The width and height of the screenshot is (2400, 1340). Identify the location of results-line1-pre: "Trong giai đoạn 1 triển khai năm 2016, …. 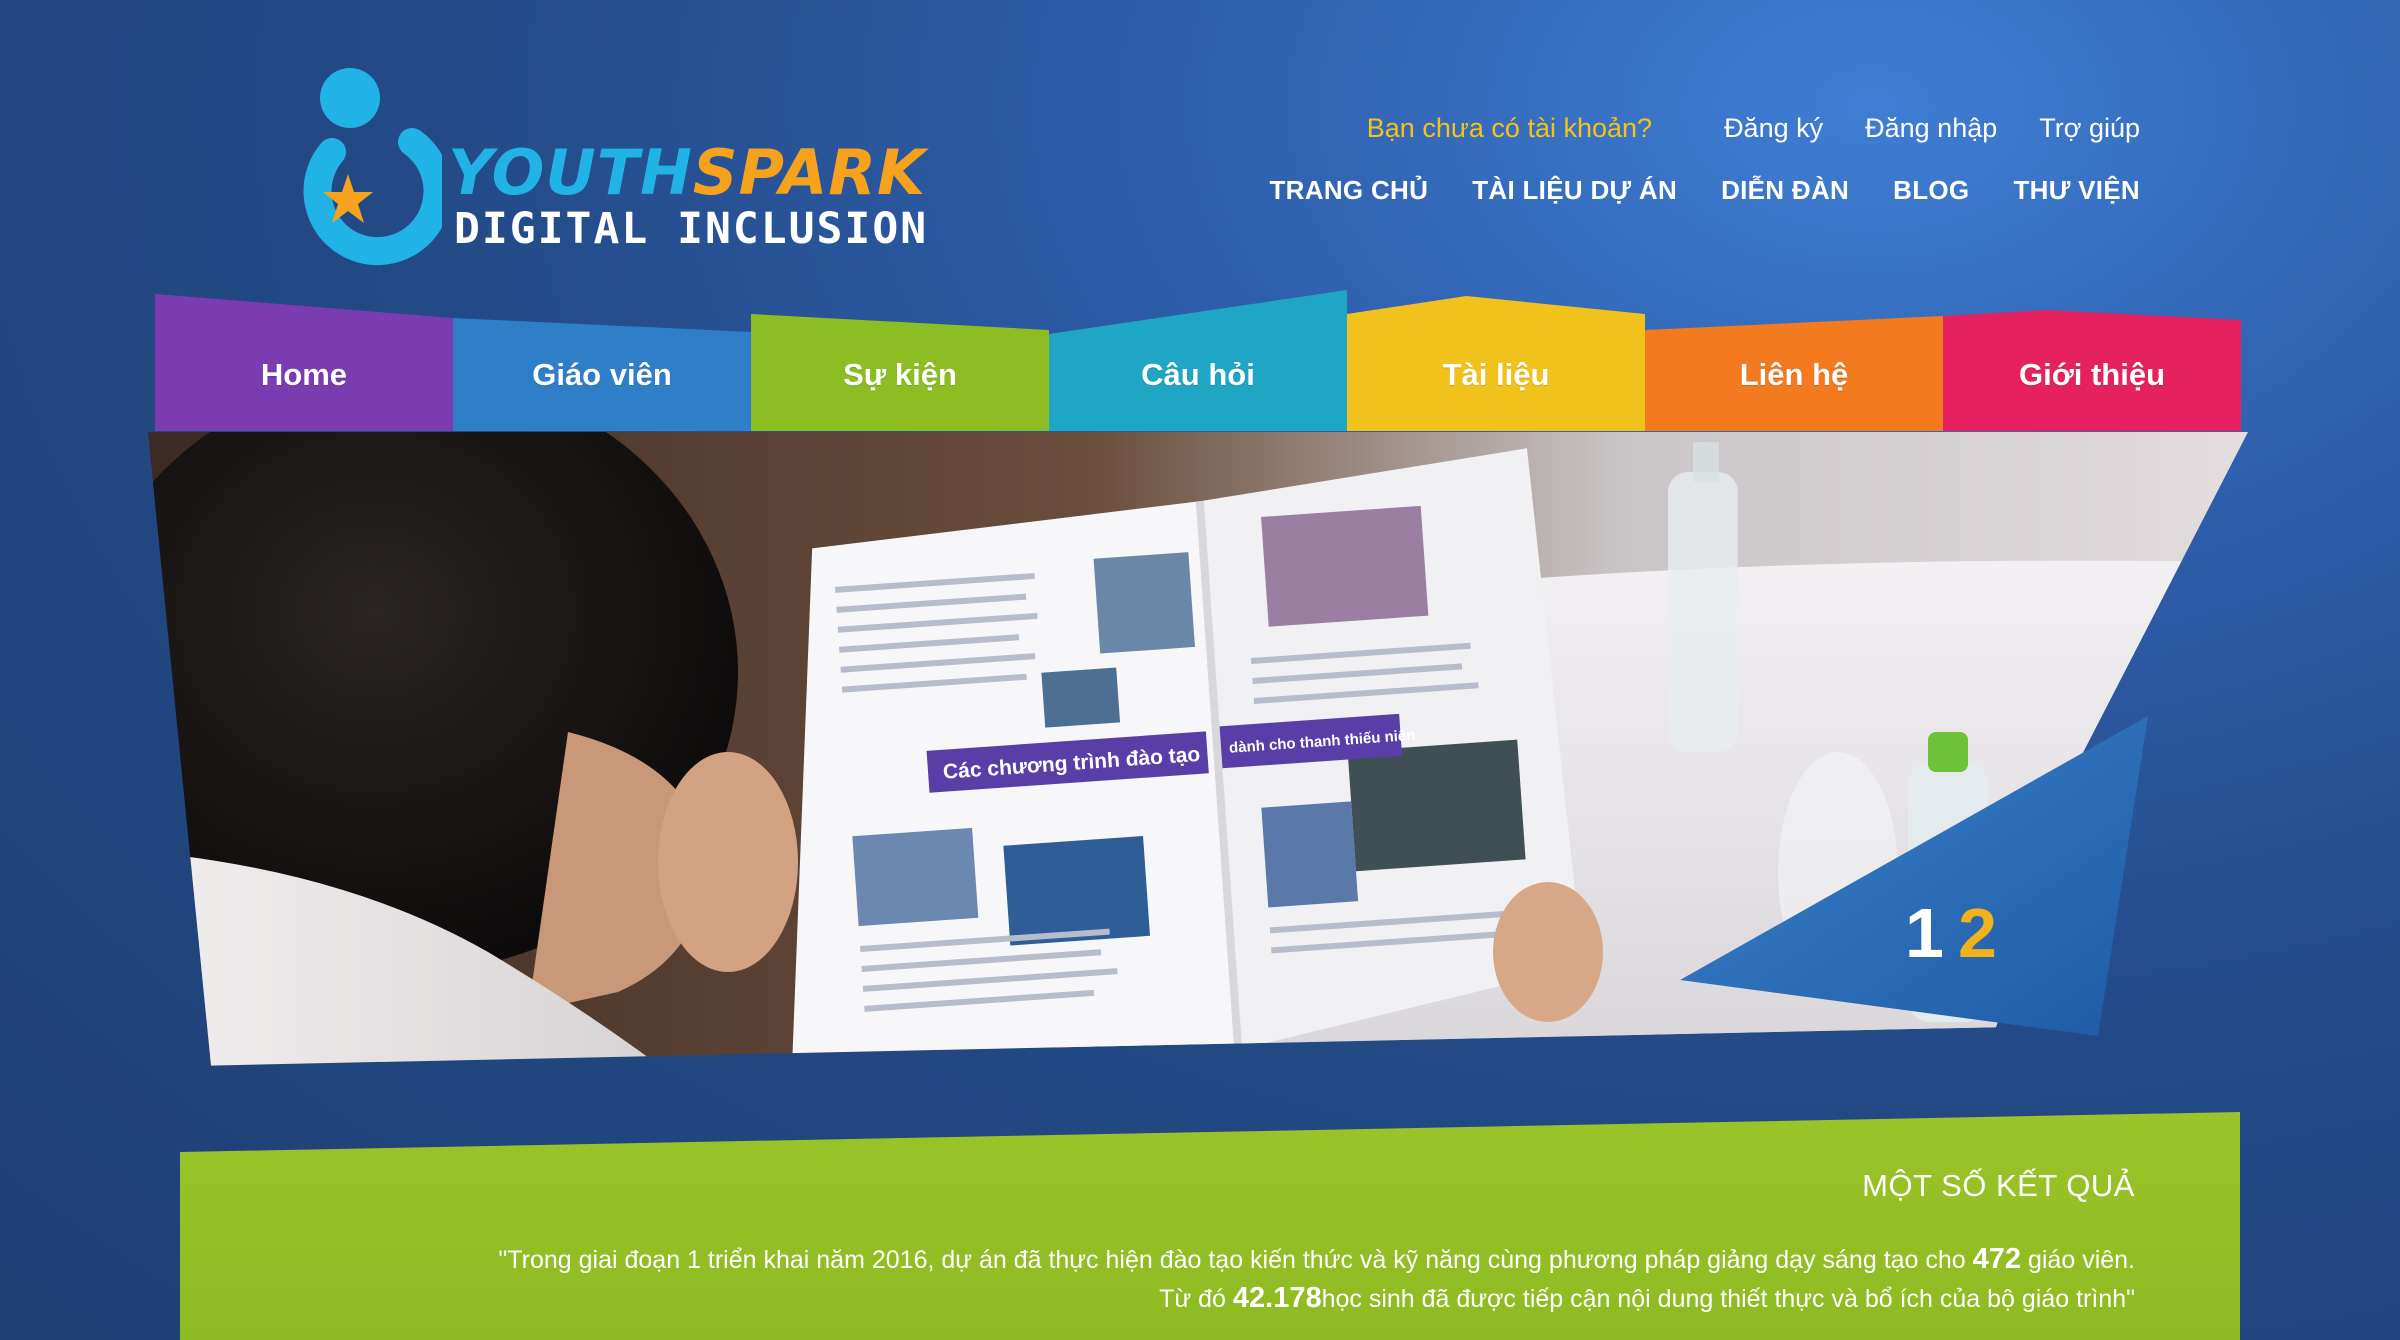
(1235, 1260).